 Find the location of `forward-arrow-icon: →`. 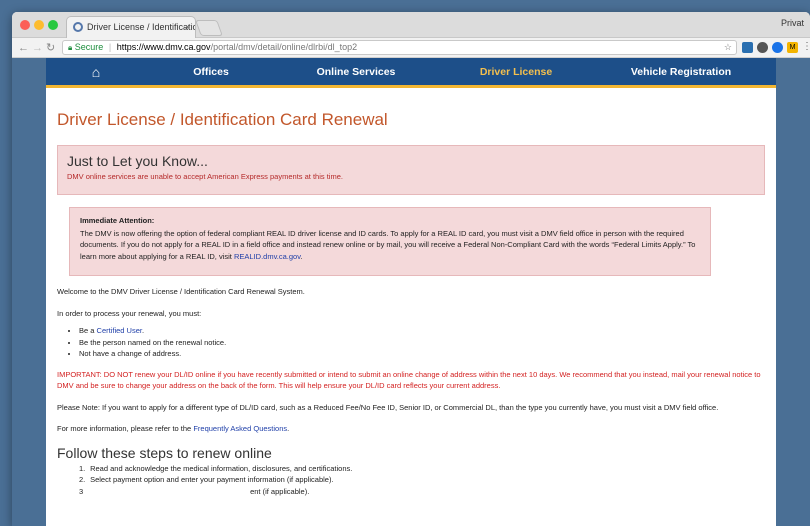

forward-arrow-icon: → is located at coordinates (37, 48).